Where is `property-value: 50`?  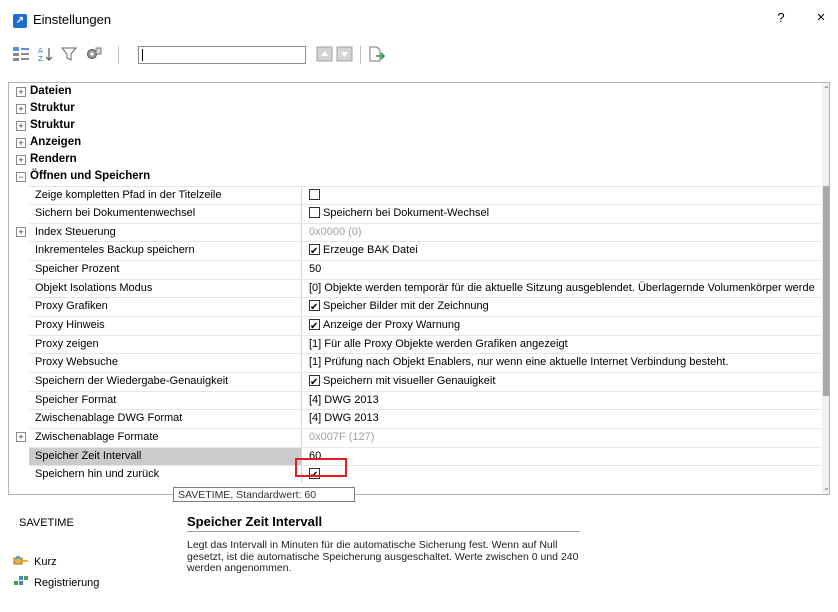
property-value: 50 is located at coordinates (561, 269).